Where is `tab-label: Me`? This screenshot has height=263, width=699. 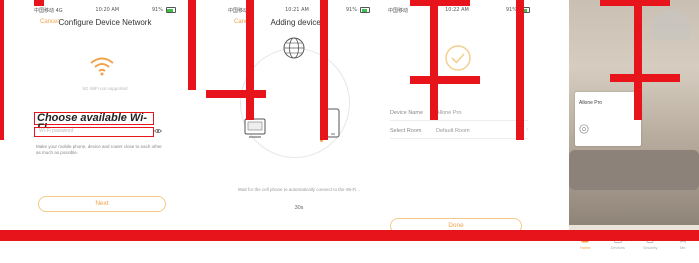 tab-label: Me is located at coordinates (682, 247).